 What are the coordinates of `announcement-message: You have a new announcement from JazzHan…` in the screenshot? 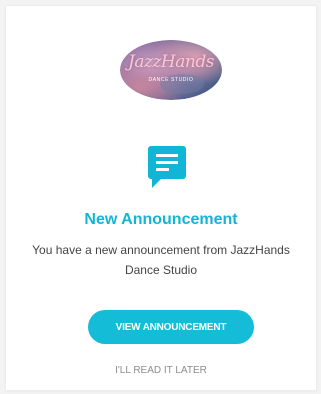 It's located at (161, 260).